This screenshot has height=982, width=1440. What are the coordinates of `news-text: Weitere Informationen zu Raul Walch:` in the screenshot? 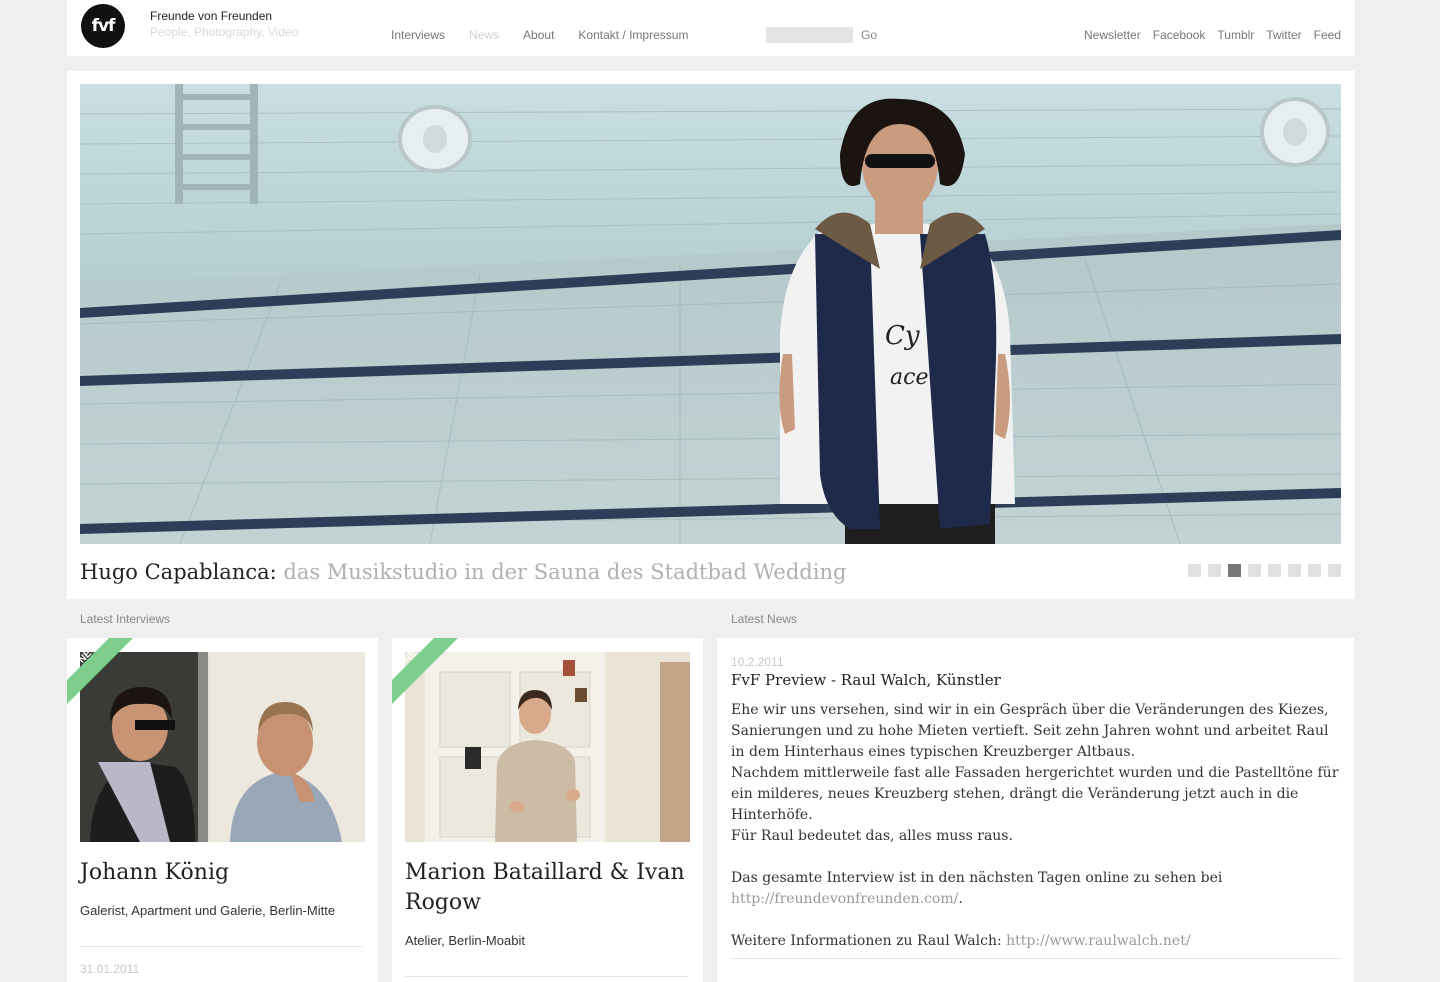 It's located at (869, 941).